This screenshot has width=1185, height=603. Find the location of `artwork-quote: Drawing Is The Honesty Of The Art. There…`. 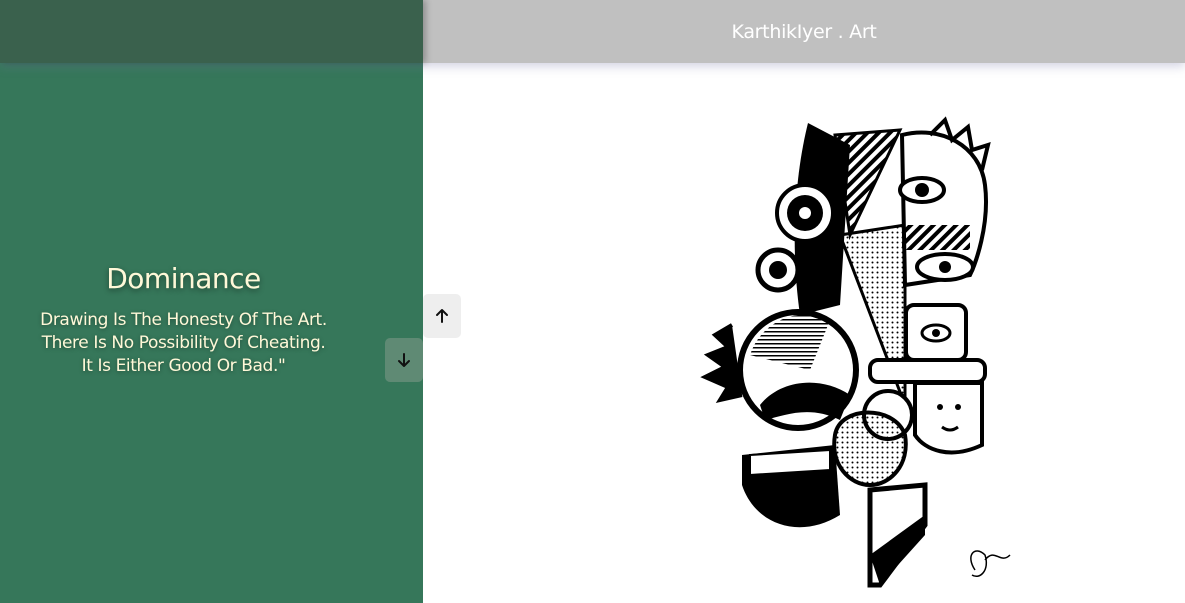

artwork-quote: Drawing Is The Honesty Of The Art. There… is located at coordinates (183, 343).